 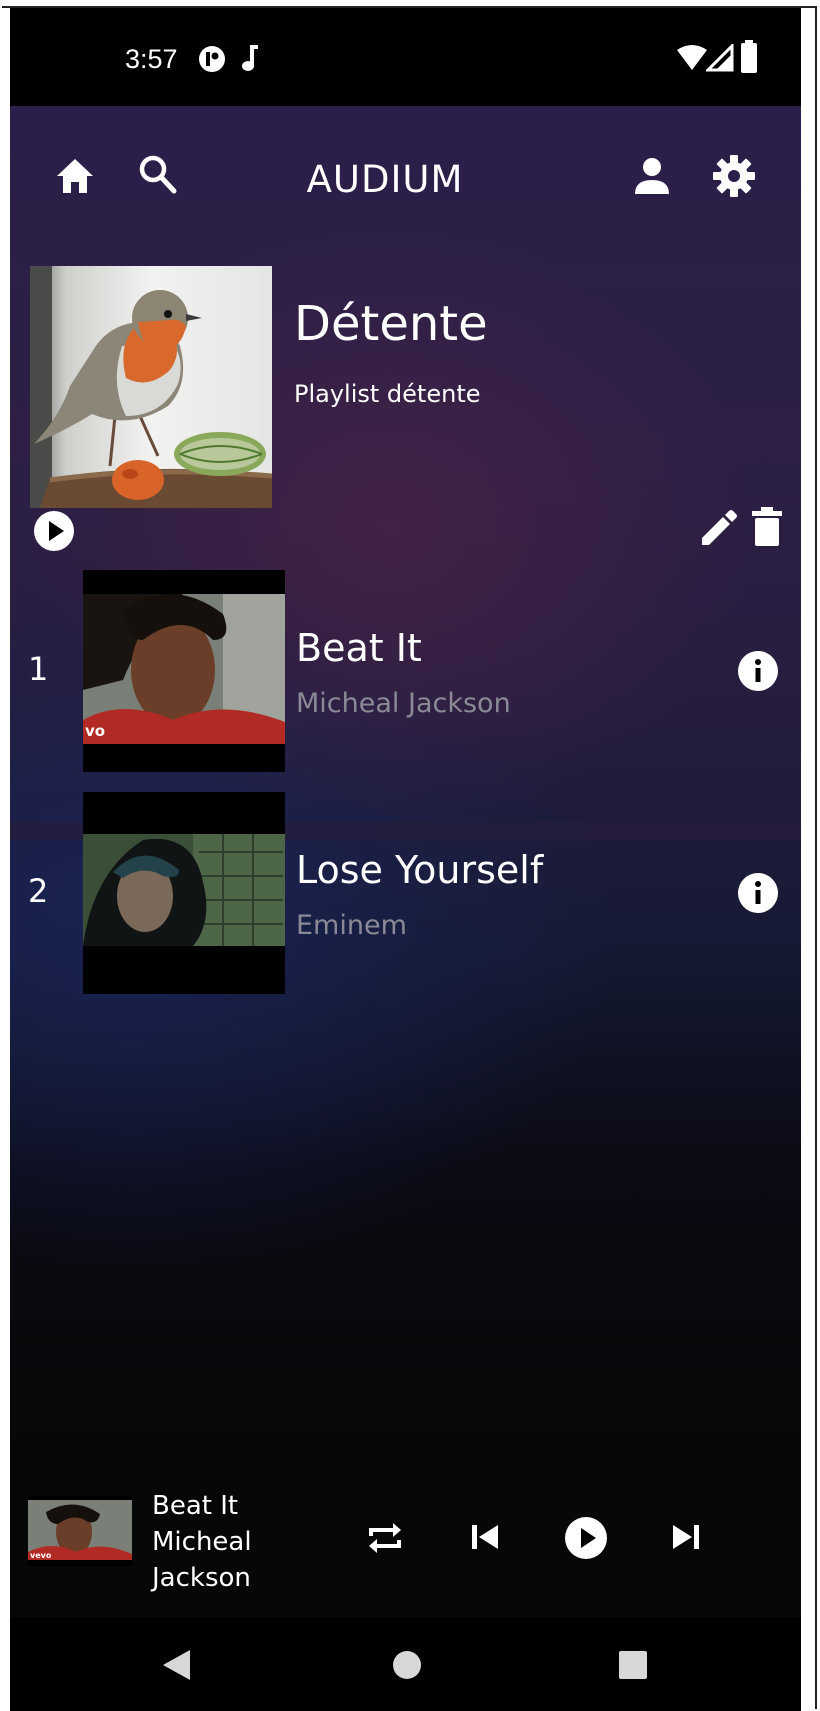 What do you see at coordinates (391, 324) in the screenshot?
I see `playlist-title: Détente` at bounding box center [391, 324].